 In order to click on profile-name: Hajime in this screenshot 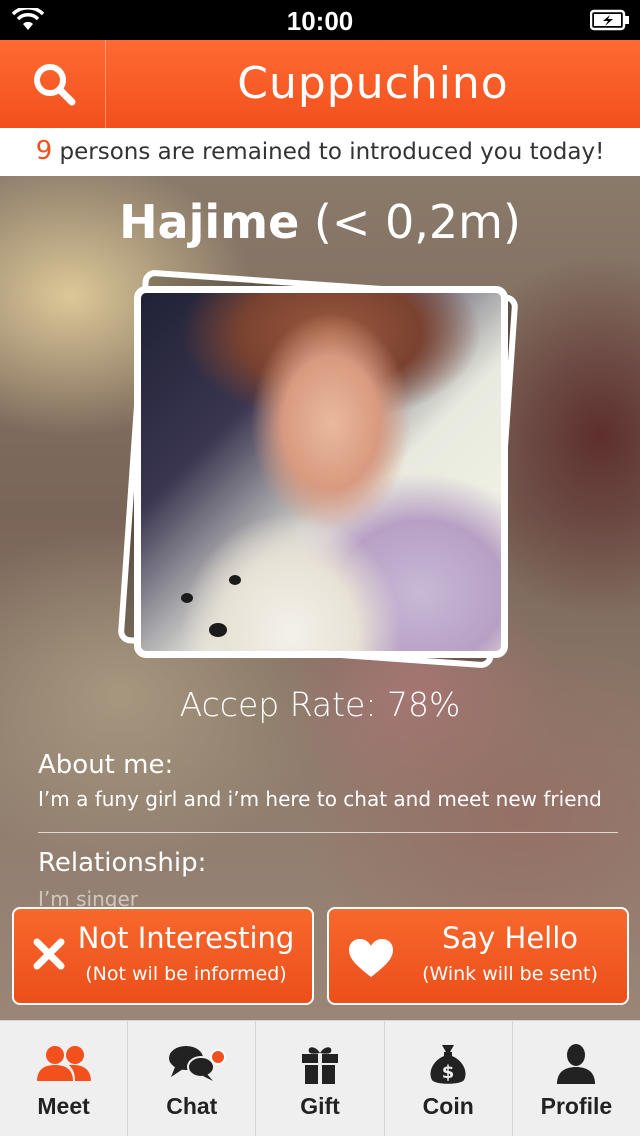, I will do `click(209, 222)`.